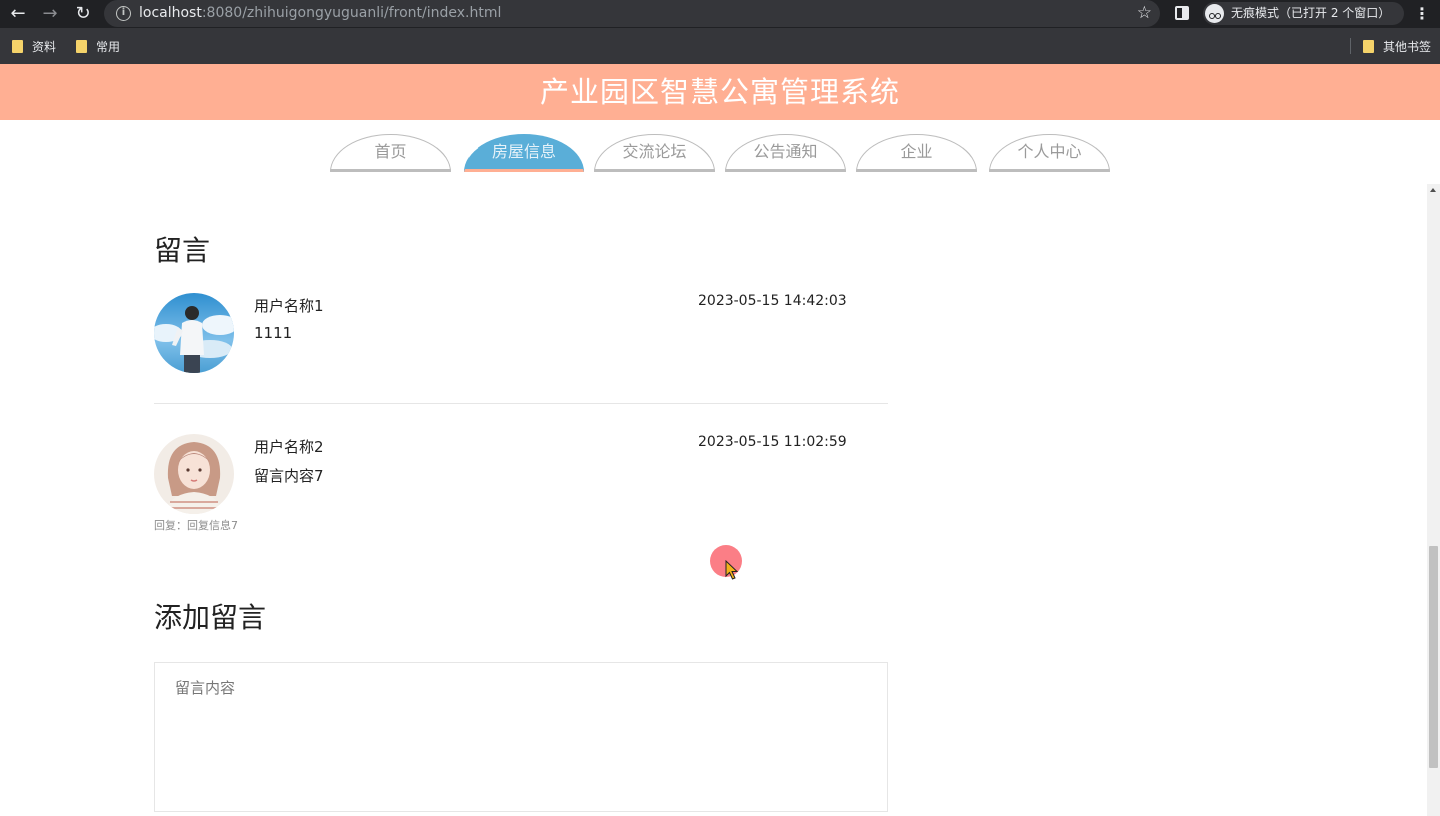 This screenshot has height=816, width=1440. Describe the element at coordinates (1049, 153) in the screenshot. I see `tab-personal-center: 个人中心` at that location.